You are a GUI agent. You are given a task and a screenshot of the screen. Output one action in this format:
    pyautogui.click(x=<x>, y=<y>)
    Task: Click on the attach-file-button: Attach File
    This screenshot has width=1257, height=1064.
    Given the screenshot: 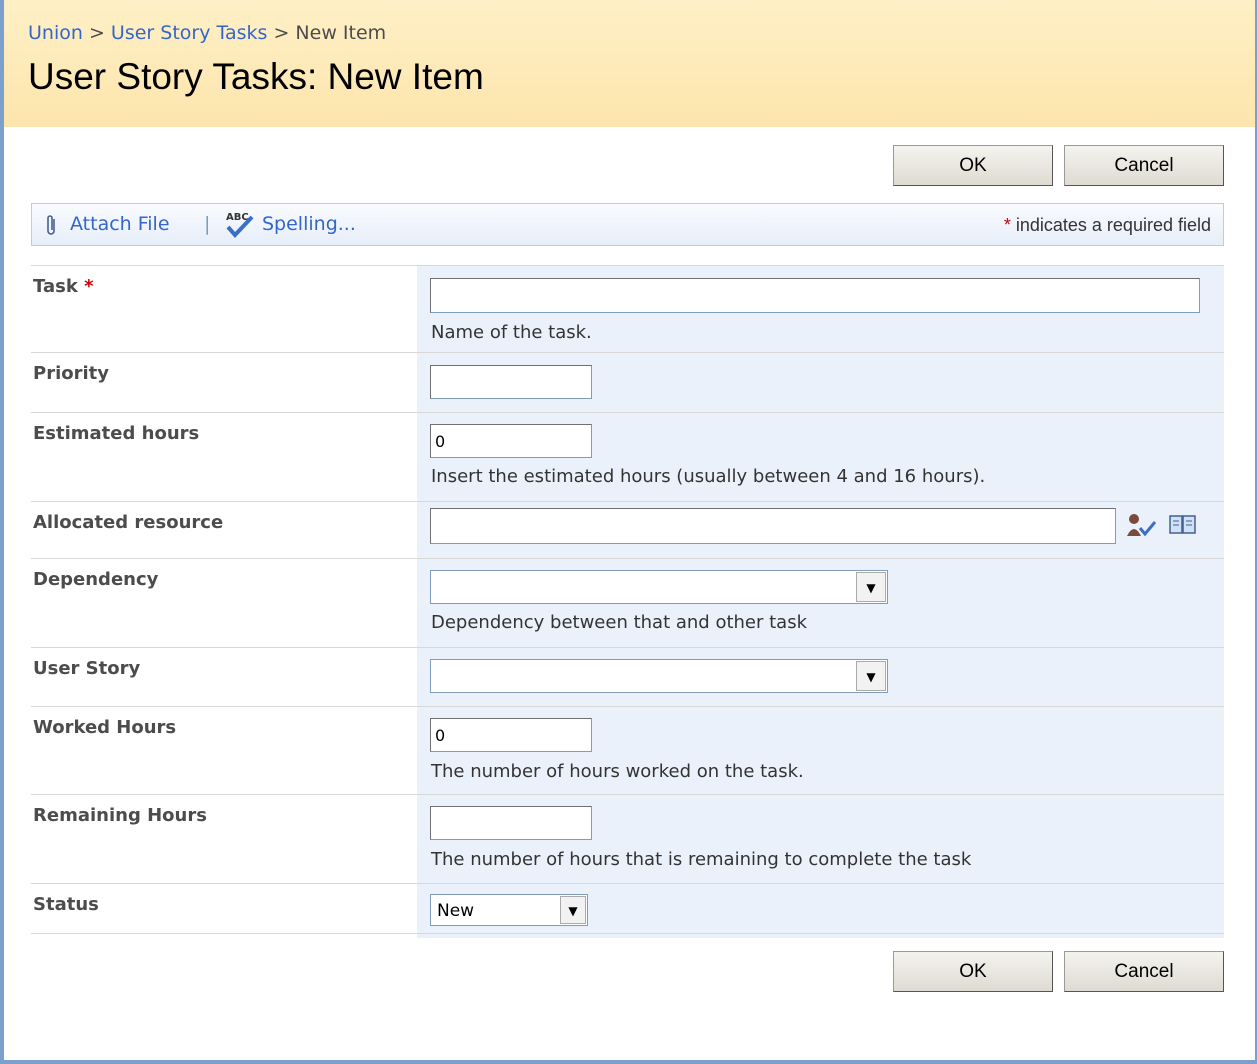 What is the action you would take?
    pyautogui.click(x=120, y=224)
    